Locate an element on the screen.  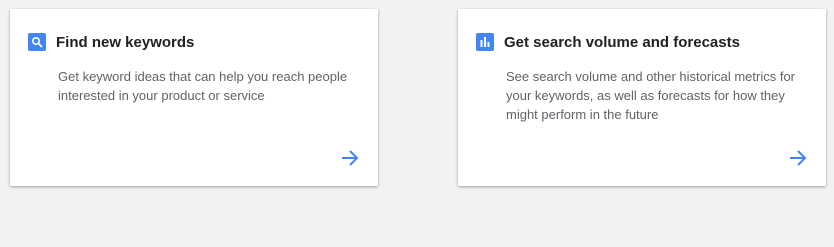
card-header: Get search volume and forecasts is located at coordinates (608, 42).